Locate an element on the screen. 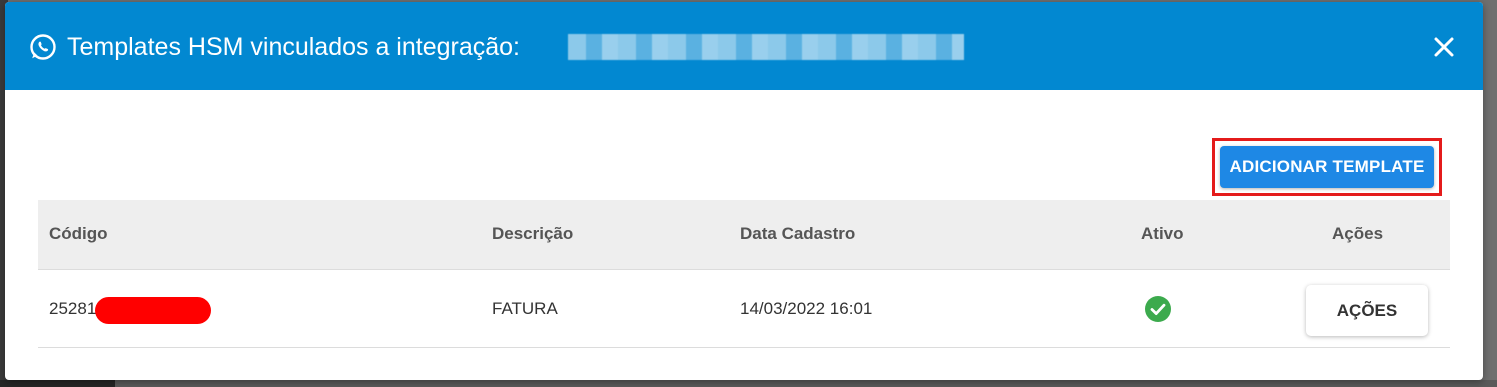 The height and width of the screenshot is (387, 1497). add-template-highlight: ADICIONAR TEMPLATE is located at coordinates (1327, 167).